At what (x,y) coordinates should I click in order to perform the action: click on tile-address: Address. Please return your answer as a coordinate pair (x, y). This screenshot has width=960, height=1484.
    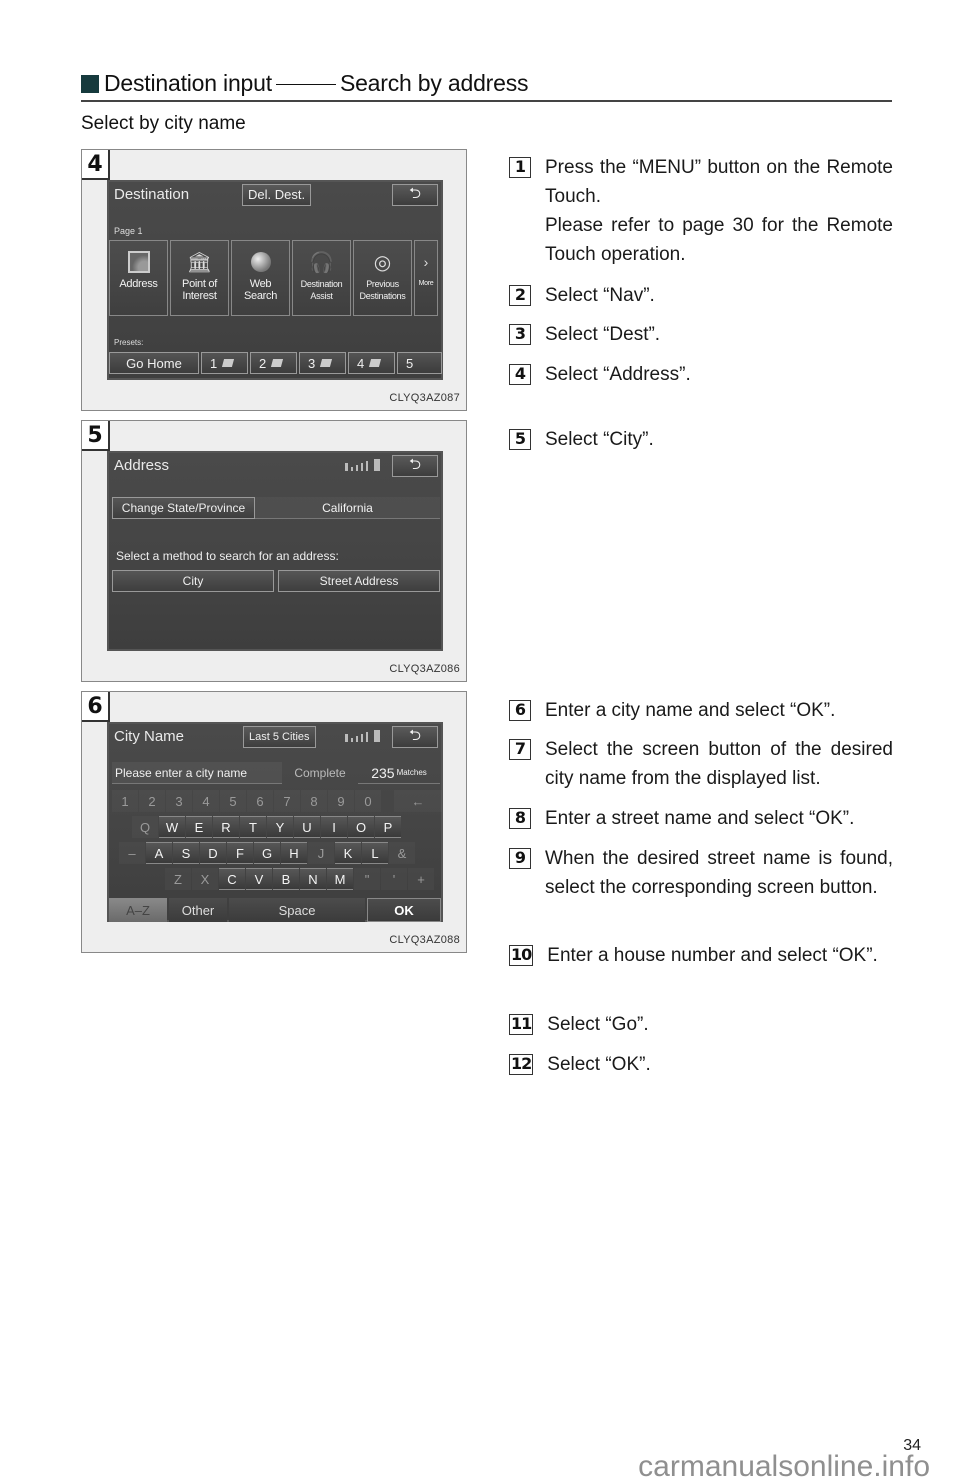
    Looking at the image, I should click on (138, 278).